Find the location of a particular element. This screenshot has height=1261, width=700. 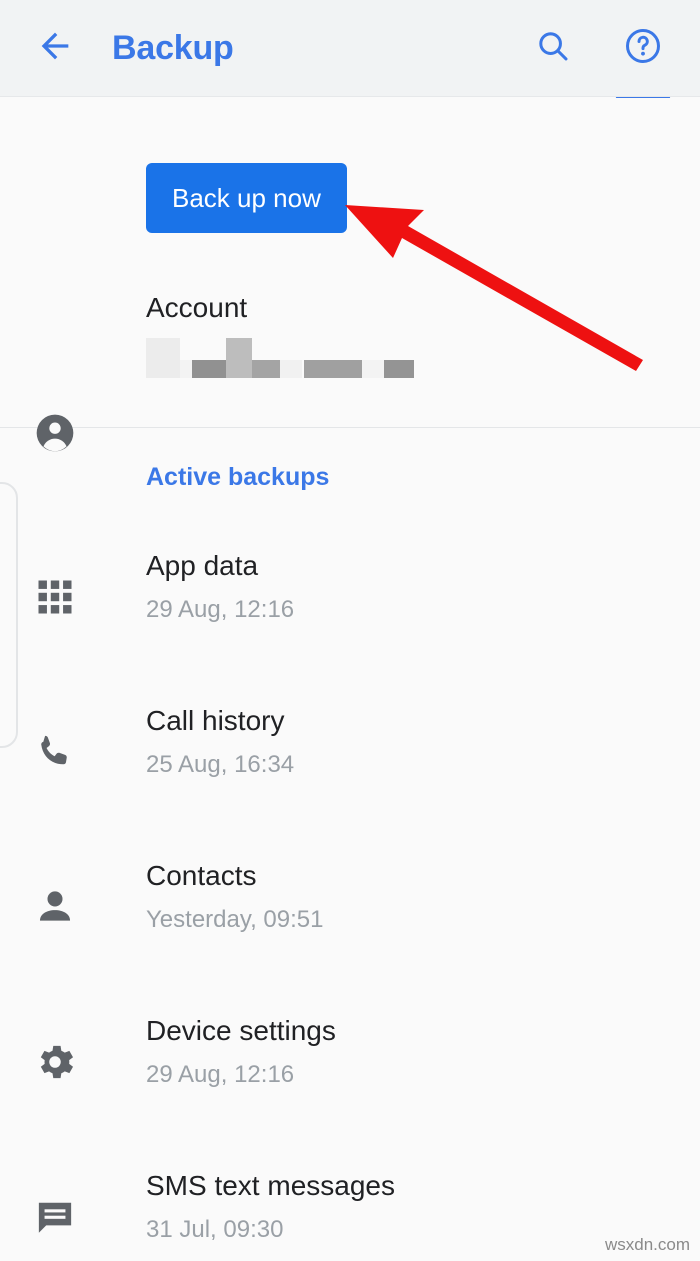

back-up-now-button: Back up now is located at coordinates (246, 198).